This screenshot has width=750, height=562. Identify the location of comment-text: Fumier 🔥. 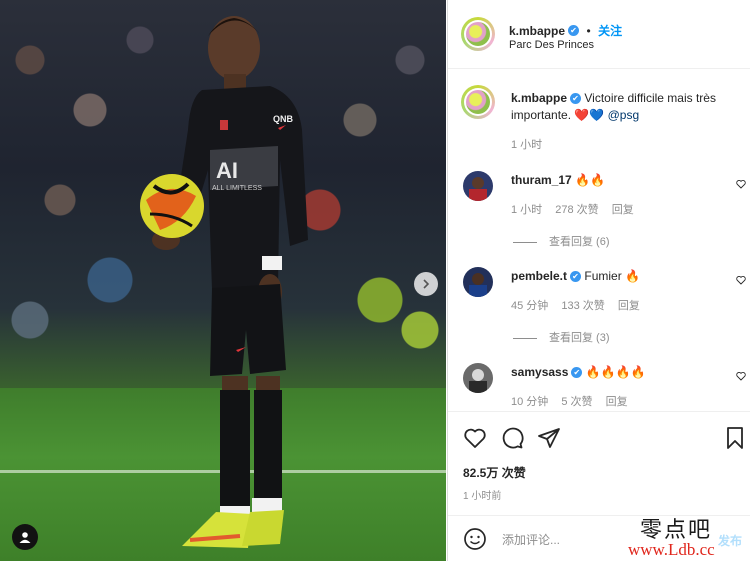
(612, 276).